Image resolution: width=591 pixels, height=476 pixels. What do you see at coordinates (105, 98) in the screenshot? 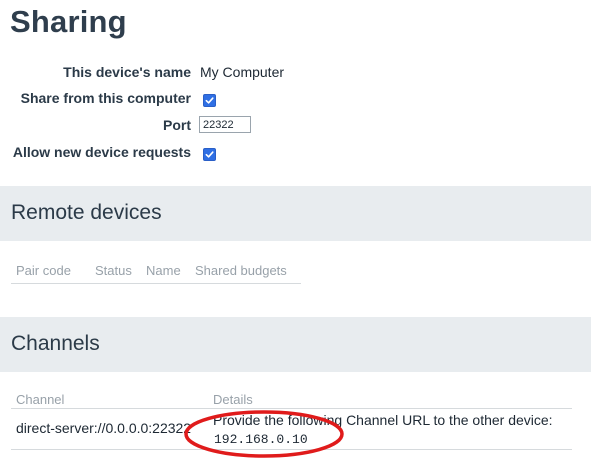
I see `share-from-computer-label: Share from this computer` at bounding box center [105, 98].